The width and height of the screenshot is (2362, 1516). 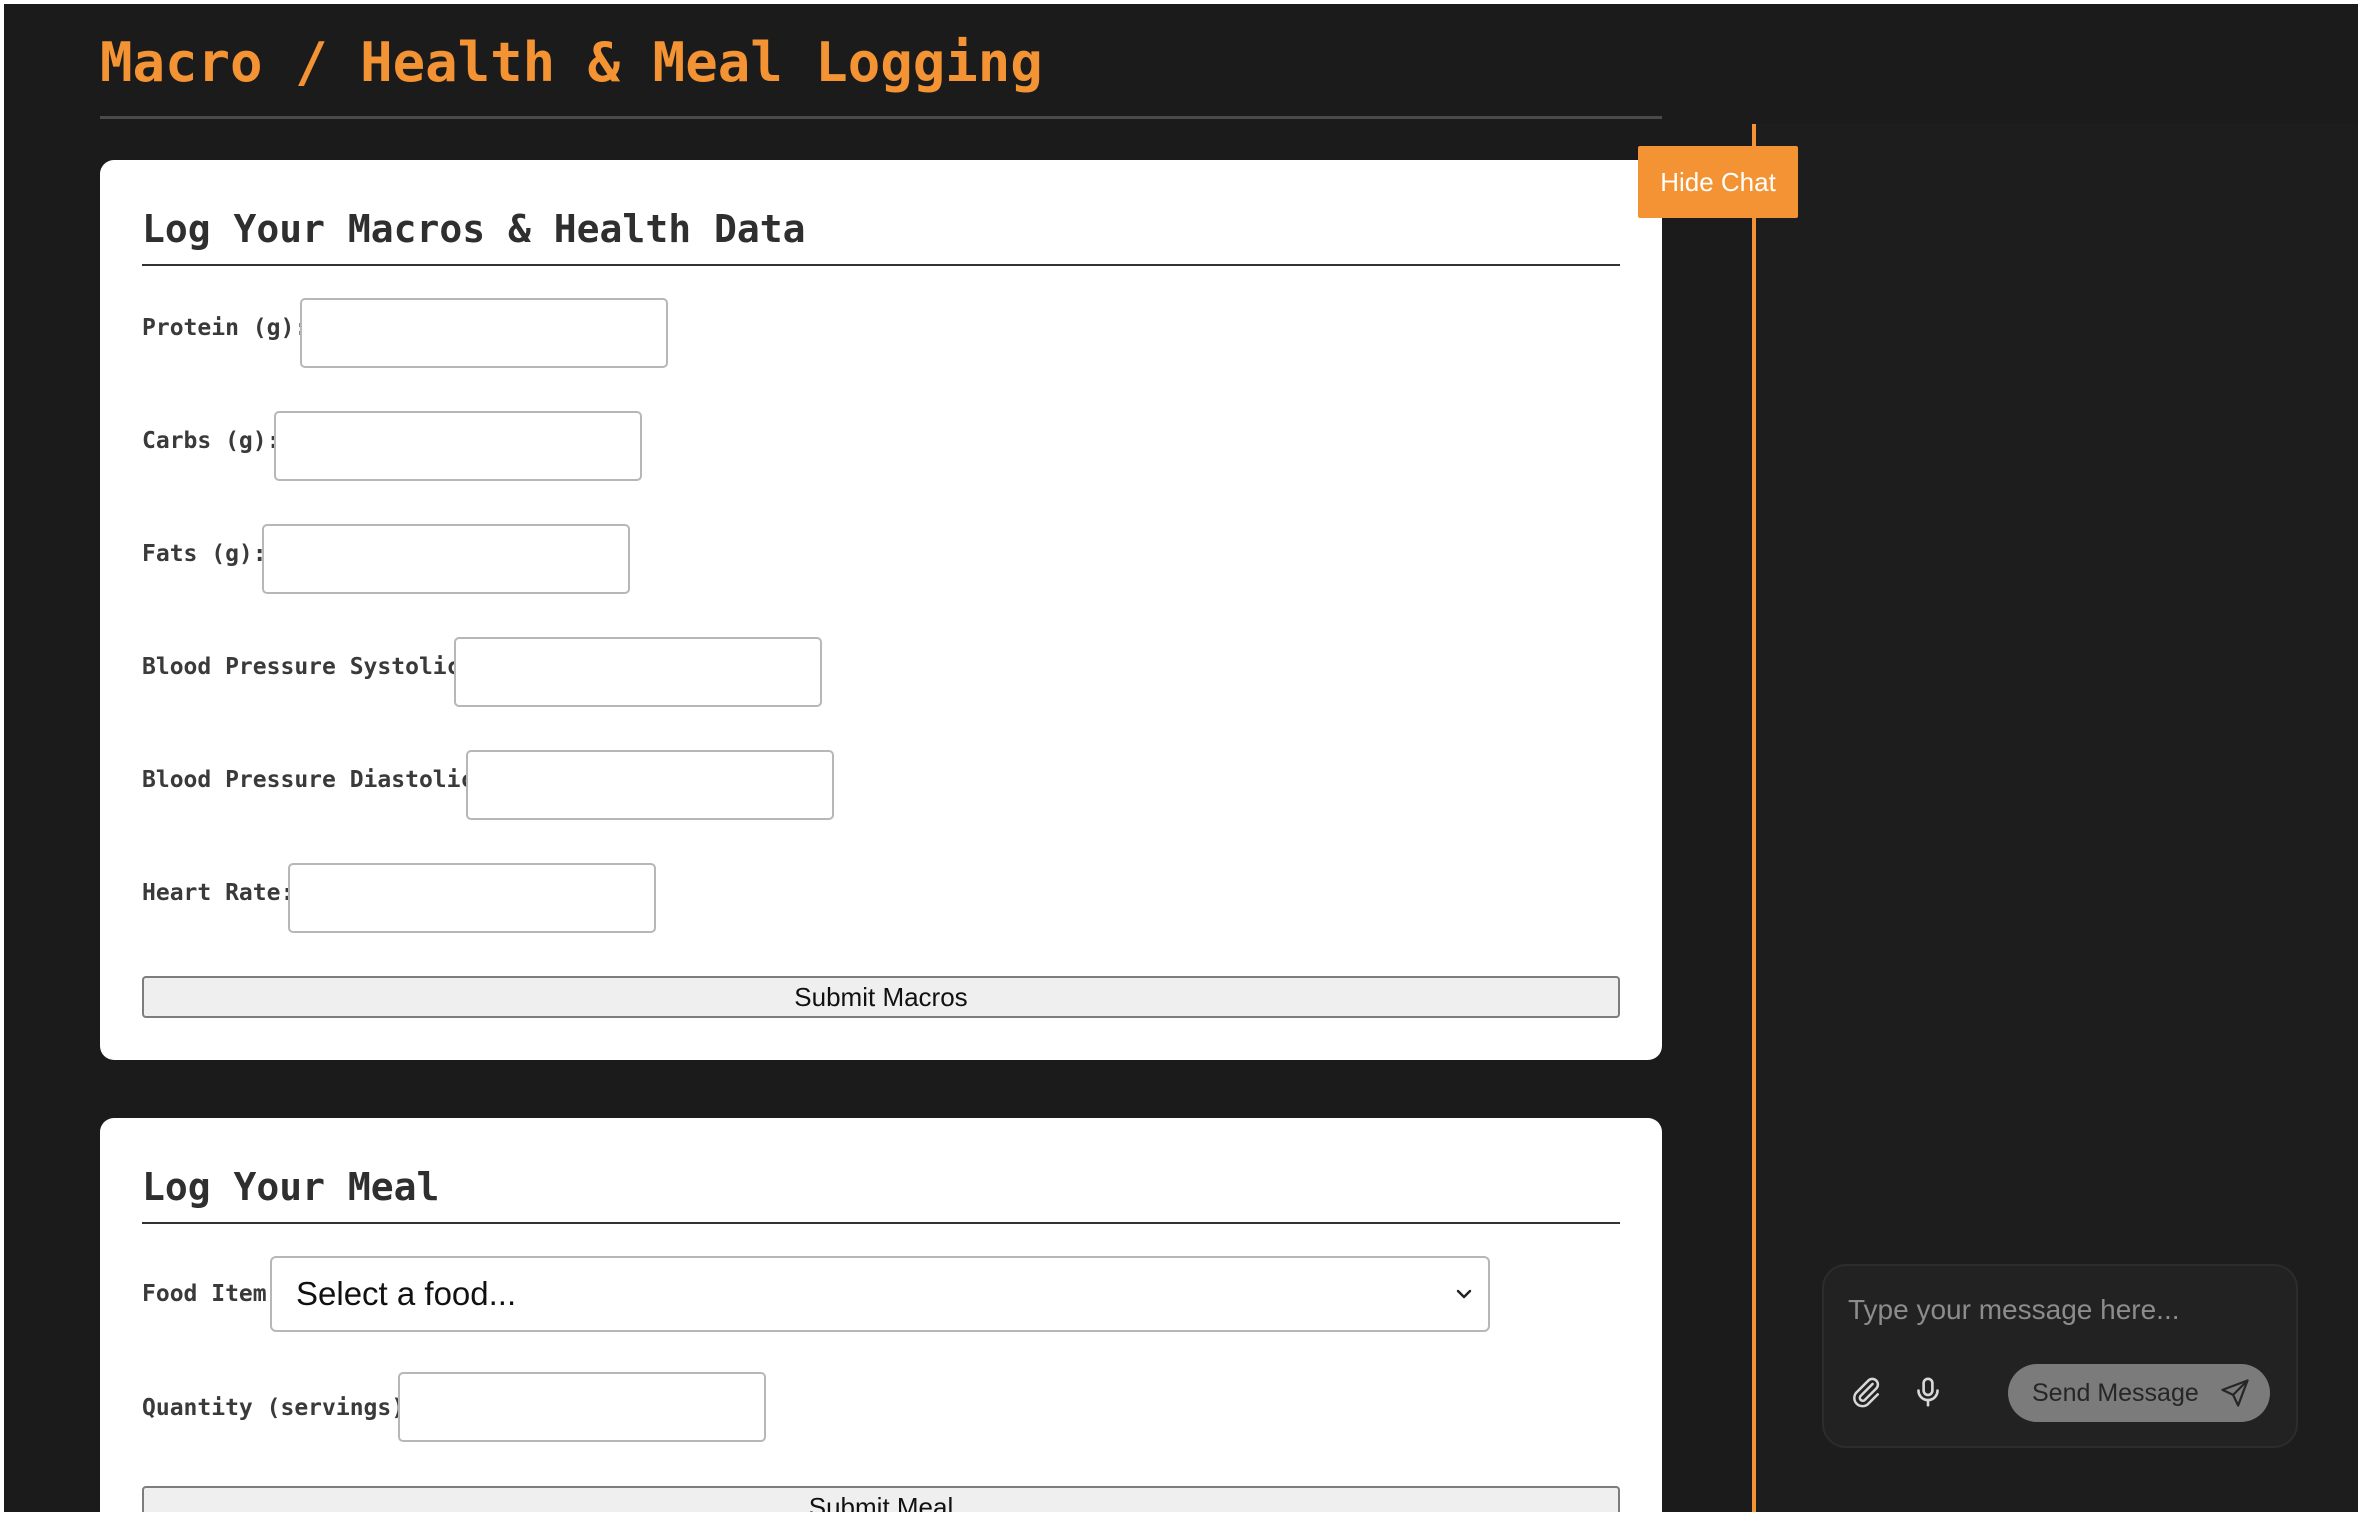 What do you see at coordinates (2060, 1356) in the screenshot?
I see `chat-composer: Send Message` at bounding box center [2060, 1356].